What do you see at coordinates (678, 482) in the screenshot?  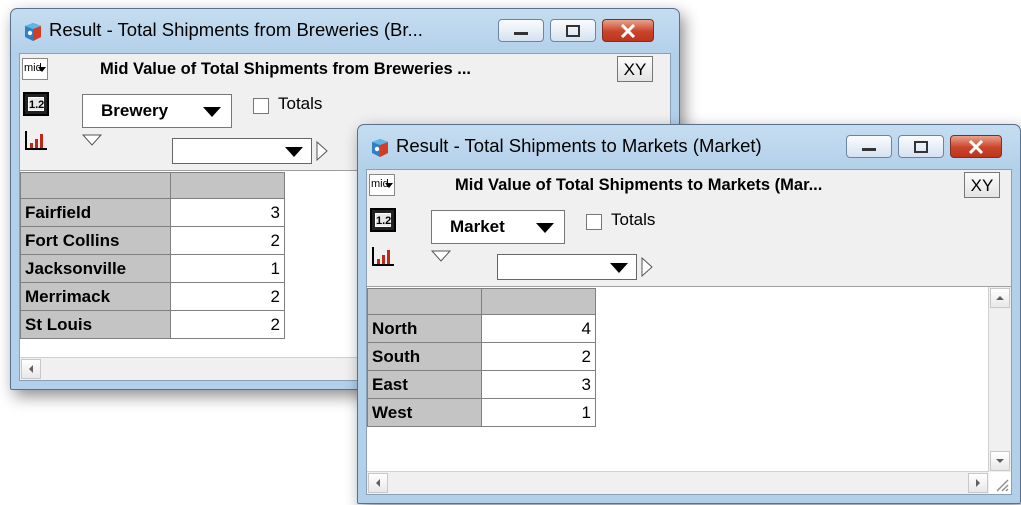 I see `horizontal-scrollbar` at bounding box center [678, 482].